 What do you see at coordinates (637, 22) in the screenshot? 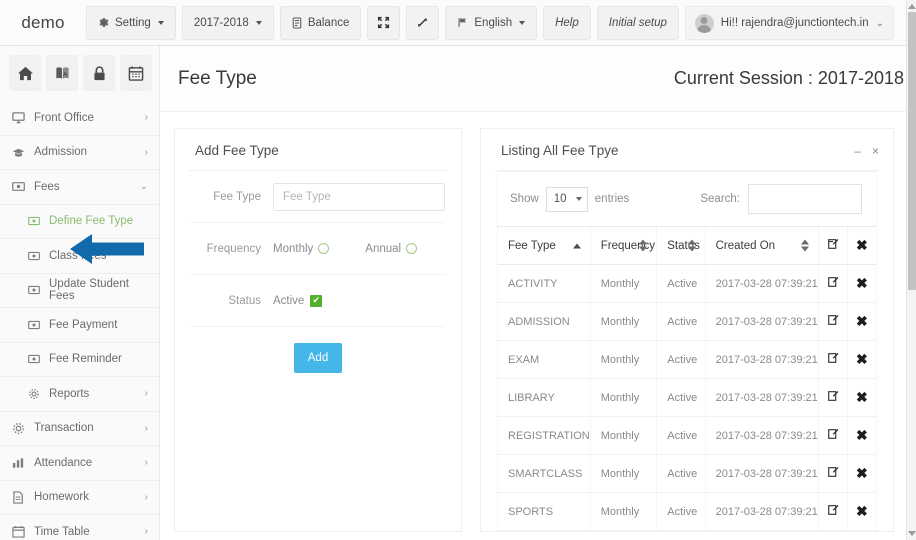
I see `initial-setup-button: Initial setup` at bounding box center [637, 22].